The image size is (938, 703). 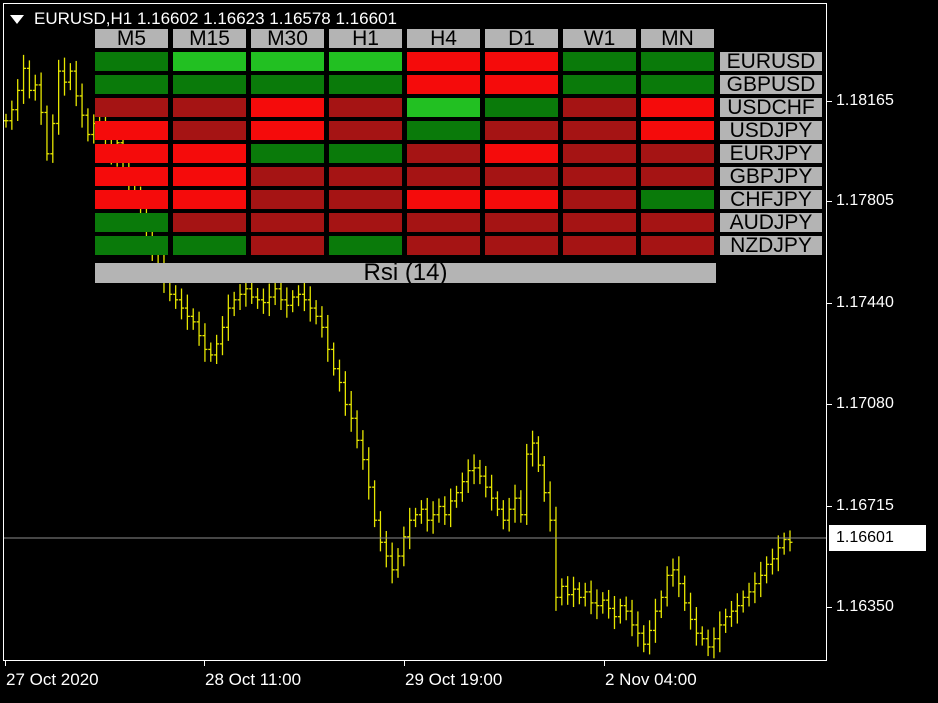 I want to click on timeframe-header-mn: MN, so click(x=677, y=38).